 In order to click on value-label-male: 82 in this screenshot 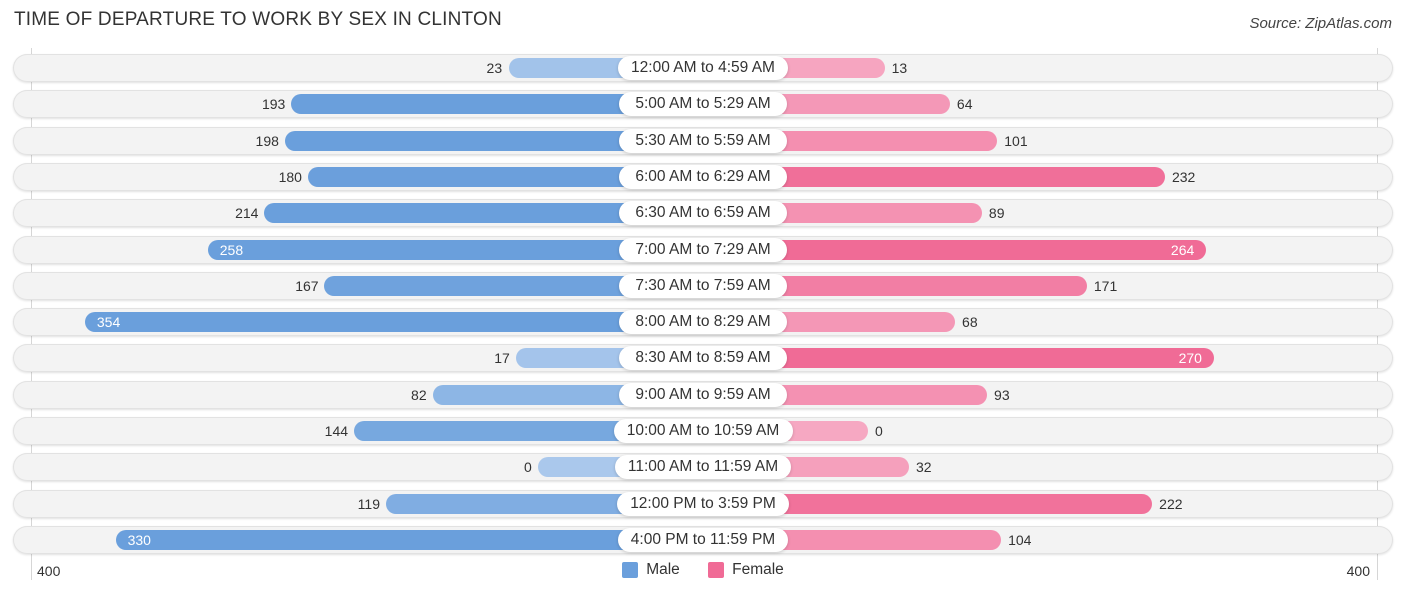, I will do `click(419, 394)`.